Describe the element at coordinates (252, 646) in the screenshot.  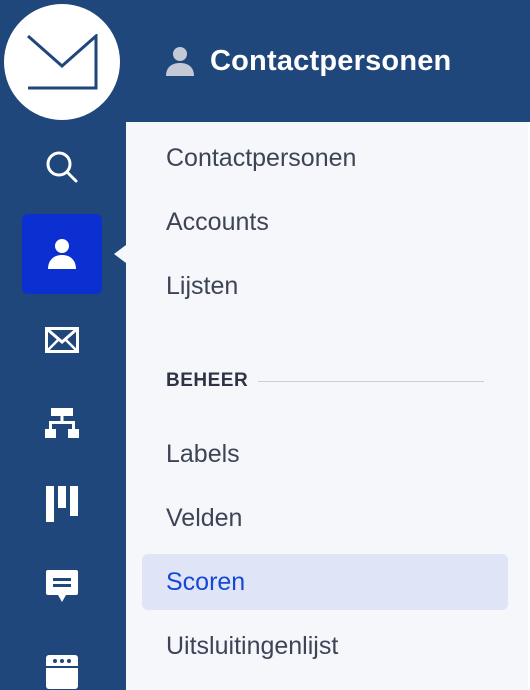
I see `nav-item-uitsluitingenlijst: Uitsluitingenlijst` at that location.